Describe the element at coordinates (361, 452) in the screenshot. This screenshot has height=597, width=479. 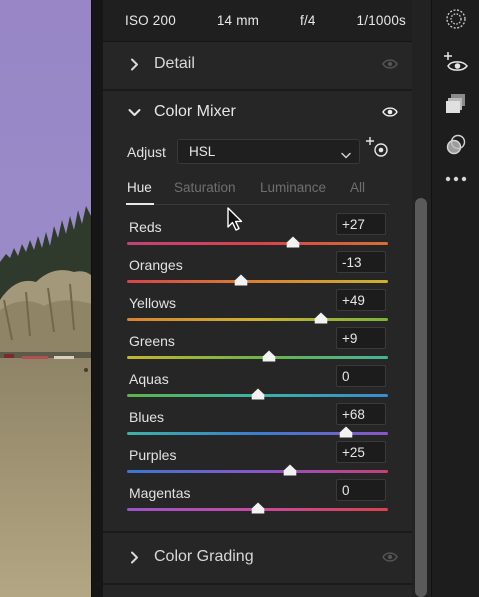
I see `slider-value-input: +25` at that location.